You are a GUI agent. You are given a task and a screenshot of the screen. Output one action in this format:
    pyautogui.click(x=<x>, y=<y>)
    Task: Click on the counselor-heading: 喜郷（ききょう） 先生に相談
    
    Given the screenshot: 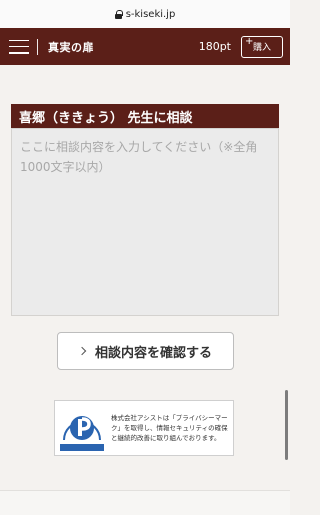 What is the action you would take?
    pyautogui.click(x=145, y=116)
    